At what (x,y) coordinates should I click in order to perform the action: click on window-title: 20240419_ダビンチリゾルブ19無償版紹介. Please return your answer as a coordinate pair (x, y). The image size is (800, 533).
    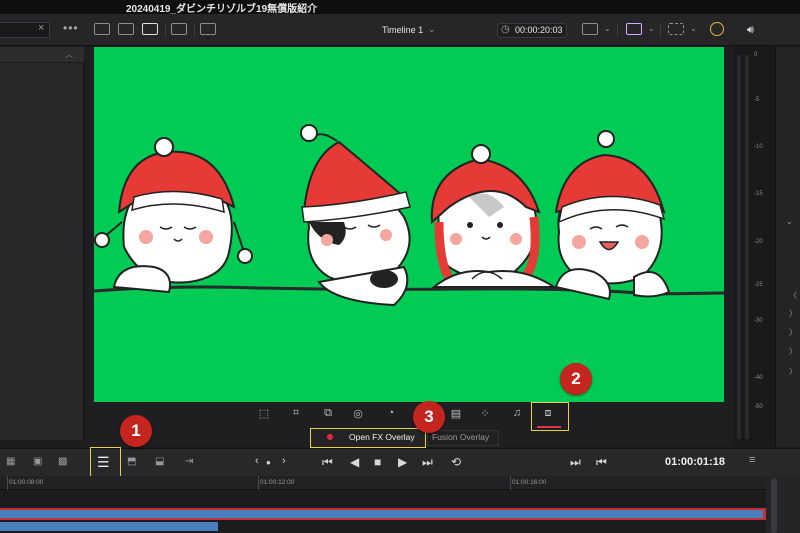
    Looking at the image, I should click on (222, 9).